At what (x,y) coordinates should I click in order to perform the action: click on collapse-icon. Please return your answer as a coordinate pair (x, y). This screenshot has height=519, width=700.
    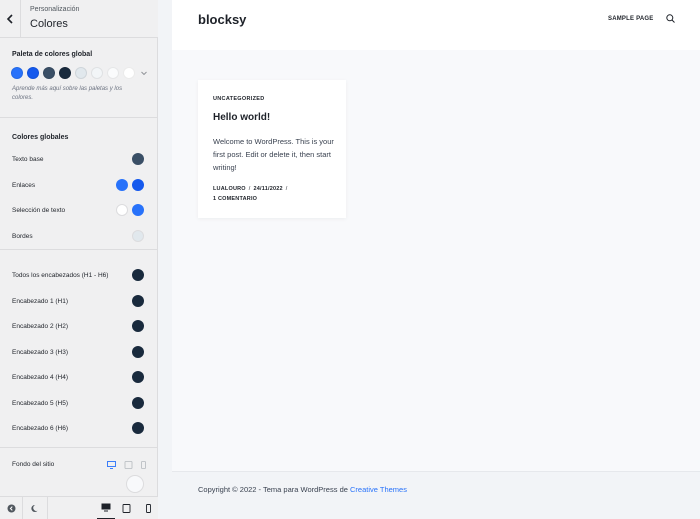
    Looking at the image, I should click on (11, 508).